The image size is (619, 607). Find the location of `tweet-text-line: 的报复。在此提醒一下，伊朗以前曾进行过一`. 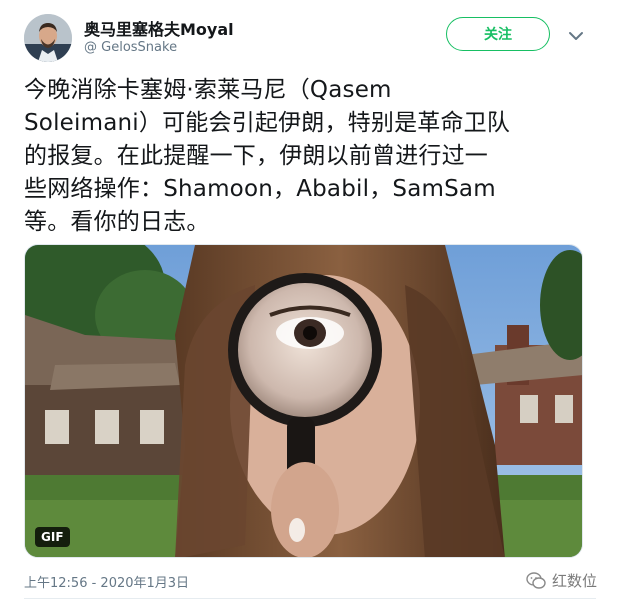

tweet-text-line: 的报复。在此提醒一下，伊朗以前曾进行过一 is located at coordinates (256, 156).